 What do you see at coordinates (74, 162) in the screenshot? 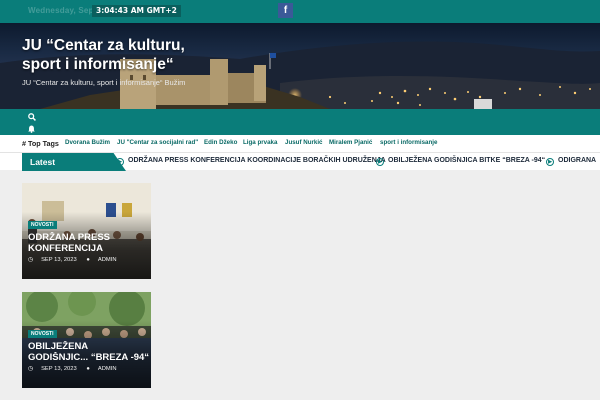
I see `latest-label: Latest` at bounding box center [74, 162].